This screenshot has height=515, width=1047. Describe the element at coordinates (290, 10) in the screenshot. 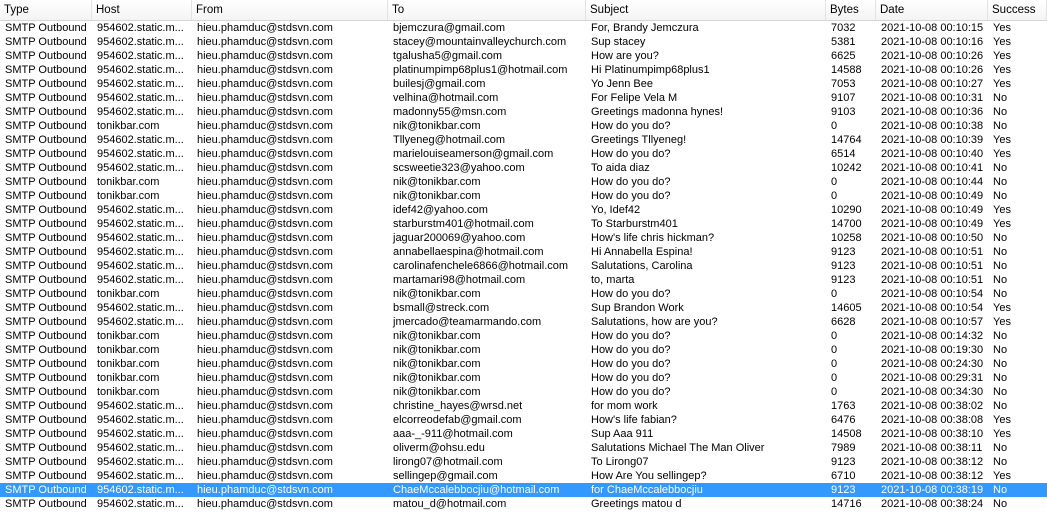

I see `column-header-from: From` at that location.